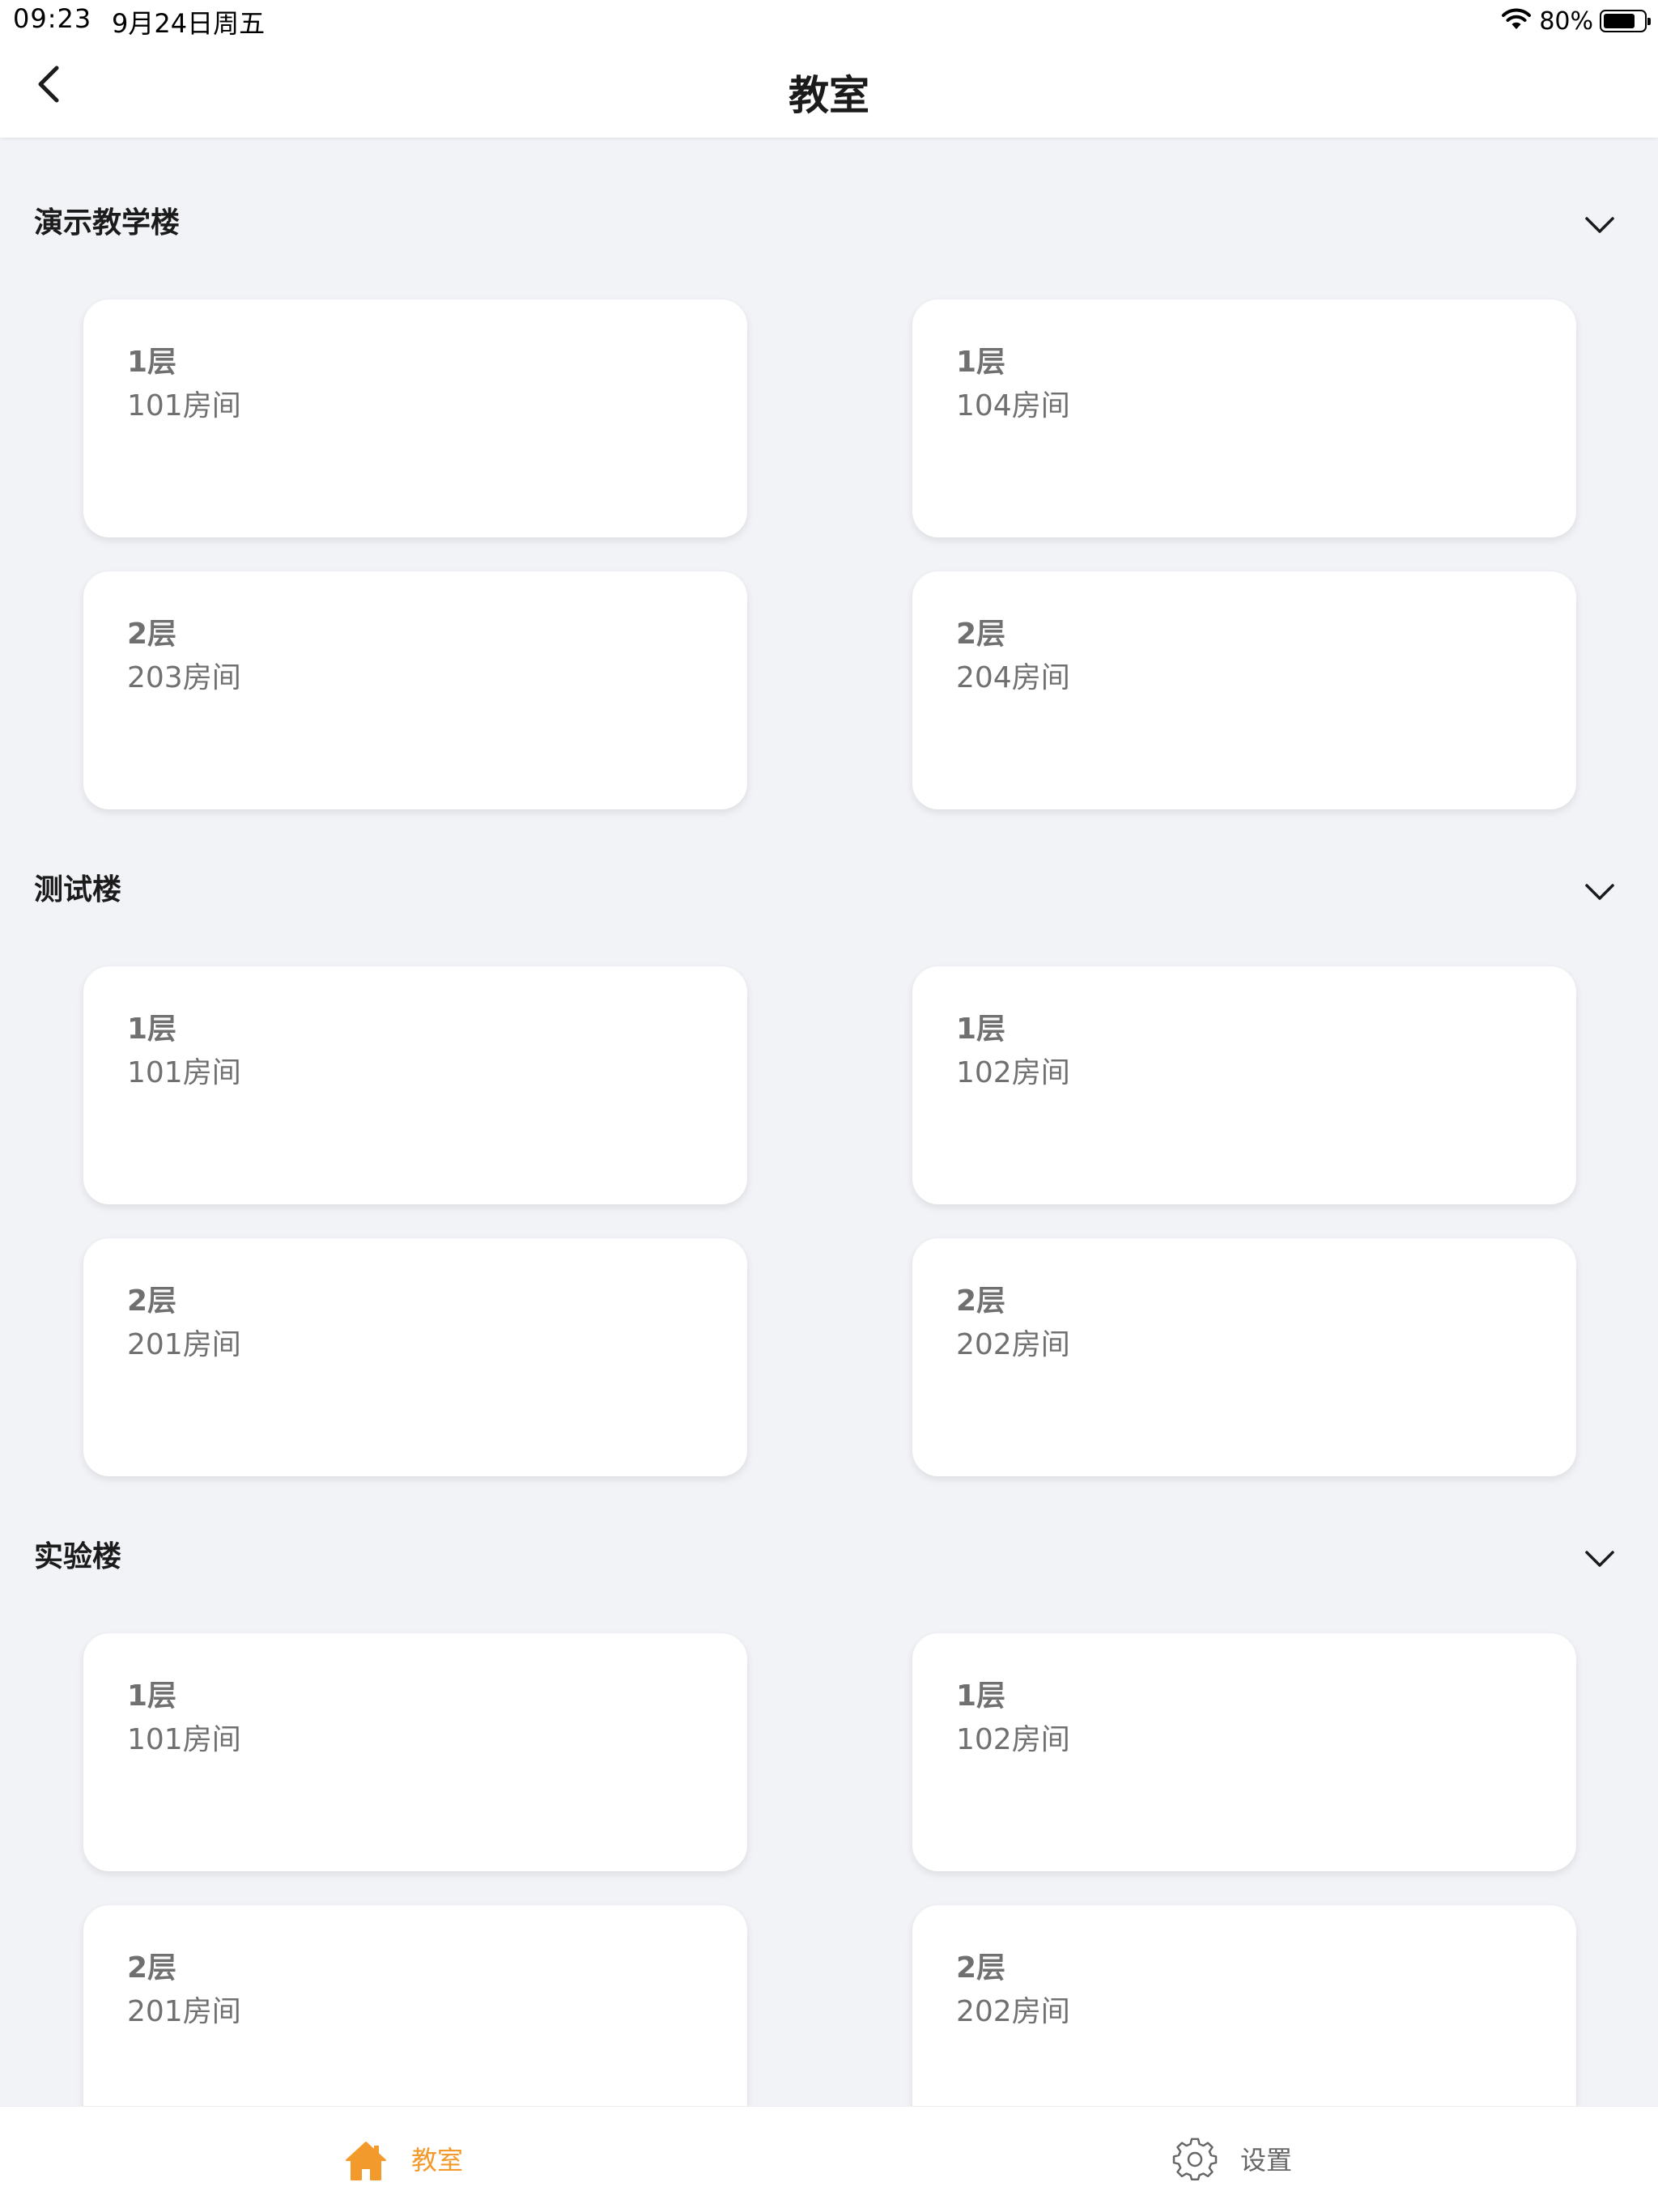  Describe the element at coordinates (1266, 2160) in the screenshot. I see `tab-label: 设置` at that location.